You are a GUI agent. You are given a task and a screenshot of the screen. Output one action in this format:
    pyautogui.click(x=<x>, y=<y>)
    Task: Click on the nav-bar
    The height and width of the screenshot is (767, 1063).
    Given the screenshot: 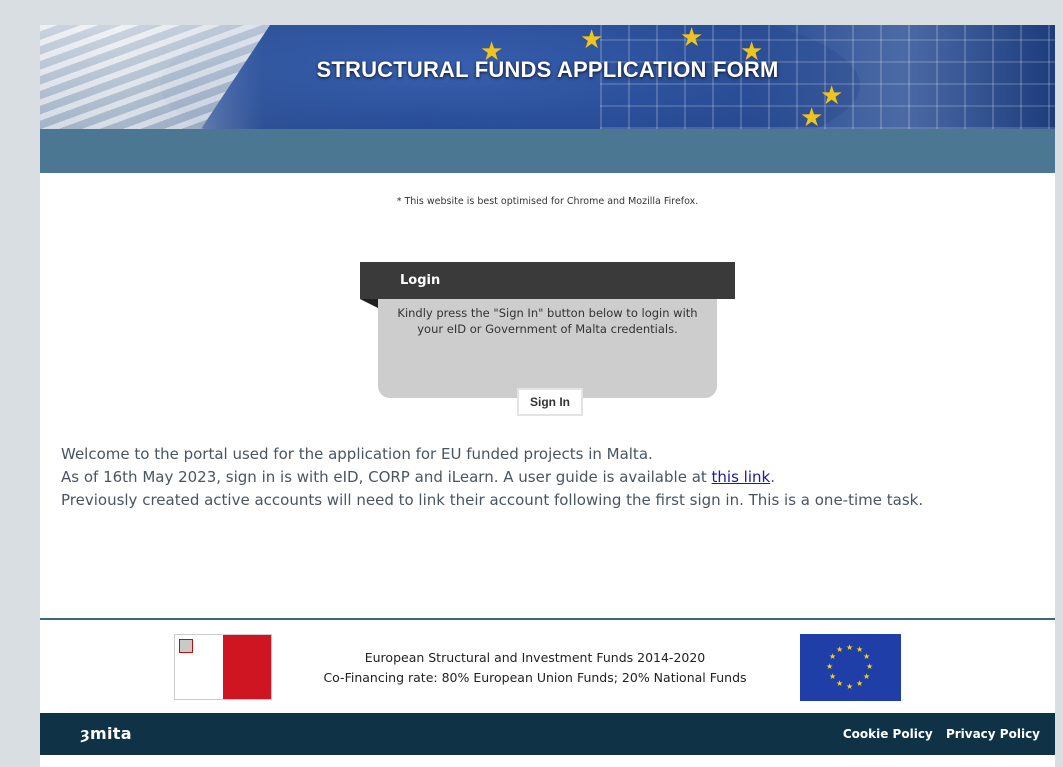 What is the action you would take?
    pyautogui.click(x=547, y=151)
    